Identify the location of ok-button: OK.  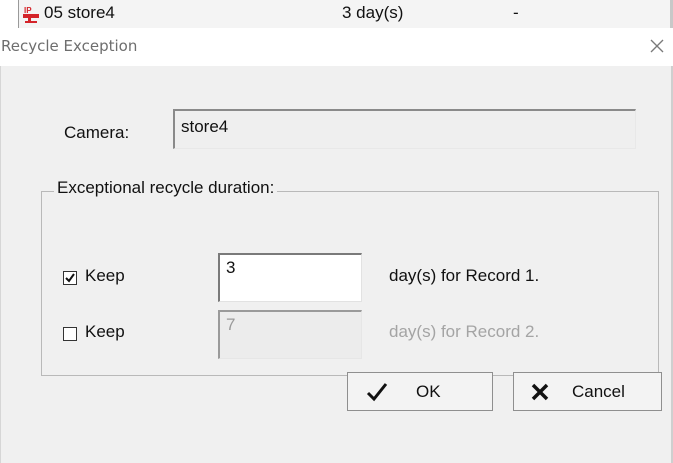
(420, 391).